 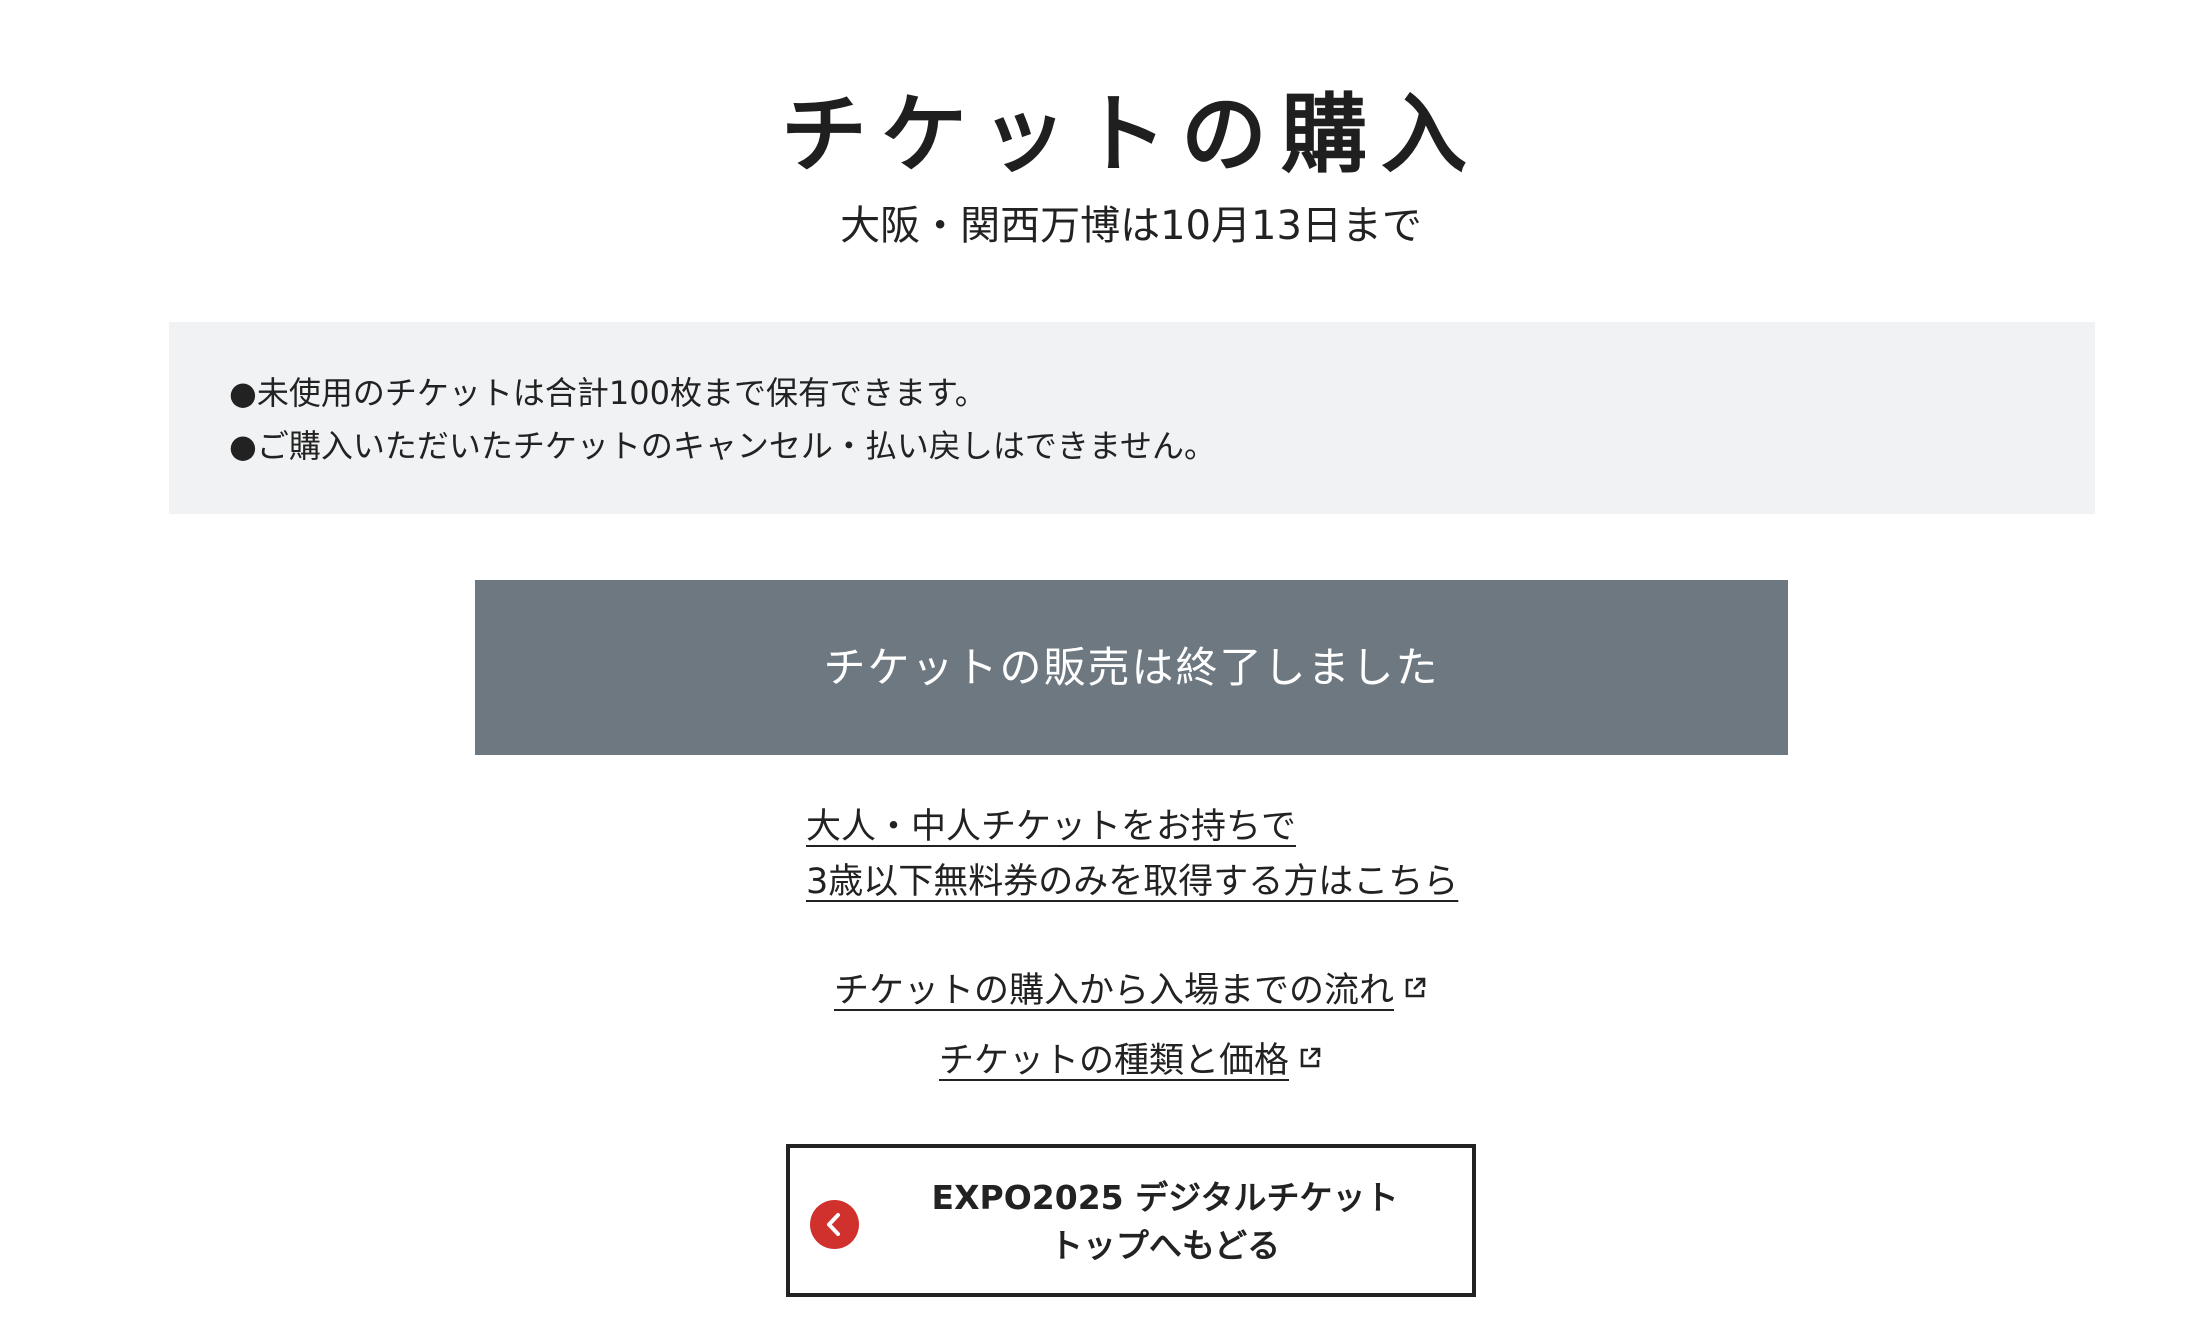 I want to click on back-to-digital-ticket-top-button: EXPO2025 デジタルチケット トップへもどる, so click(x=1131, y=1220).